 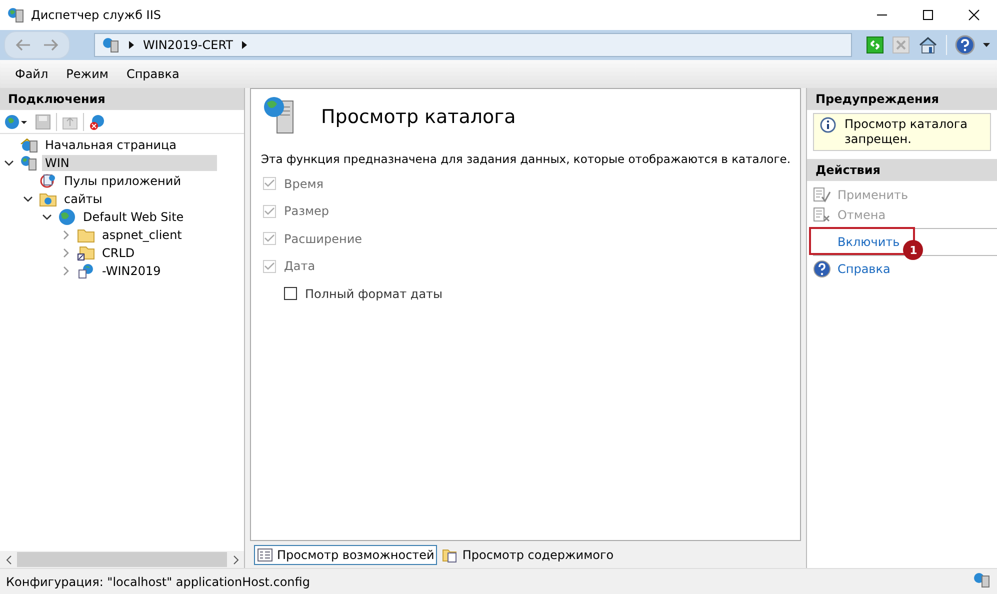 What do you see at coordinates (307, 211) in the screenshot?
I see `checkbox-label: Размер` at bounding box center [307, 211].